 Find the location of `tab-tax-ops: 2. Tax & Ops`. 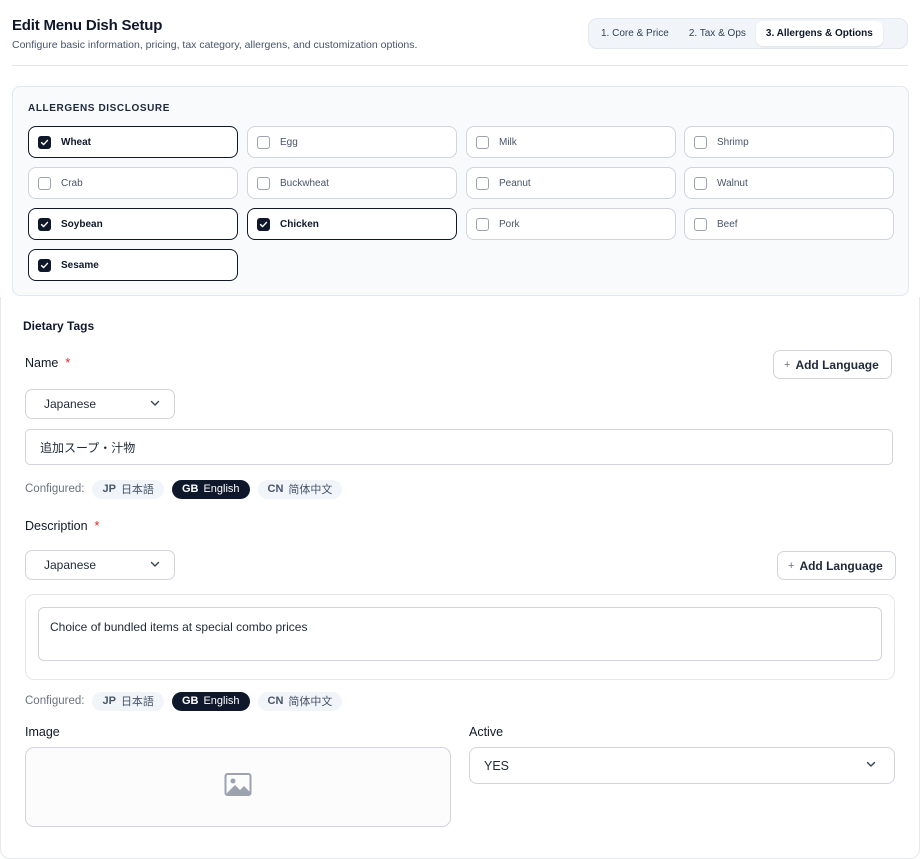

tab-tax-ops: 2. Tax & Ops is located at coordinates (717, 33).